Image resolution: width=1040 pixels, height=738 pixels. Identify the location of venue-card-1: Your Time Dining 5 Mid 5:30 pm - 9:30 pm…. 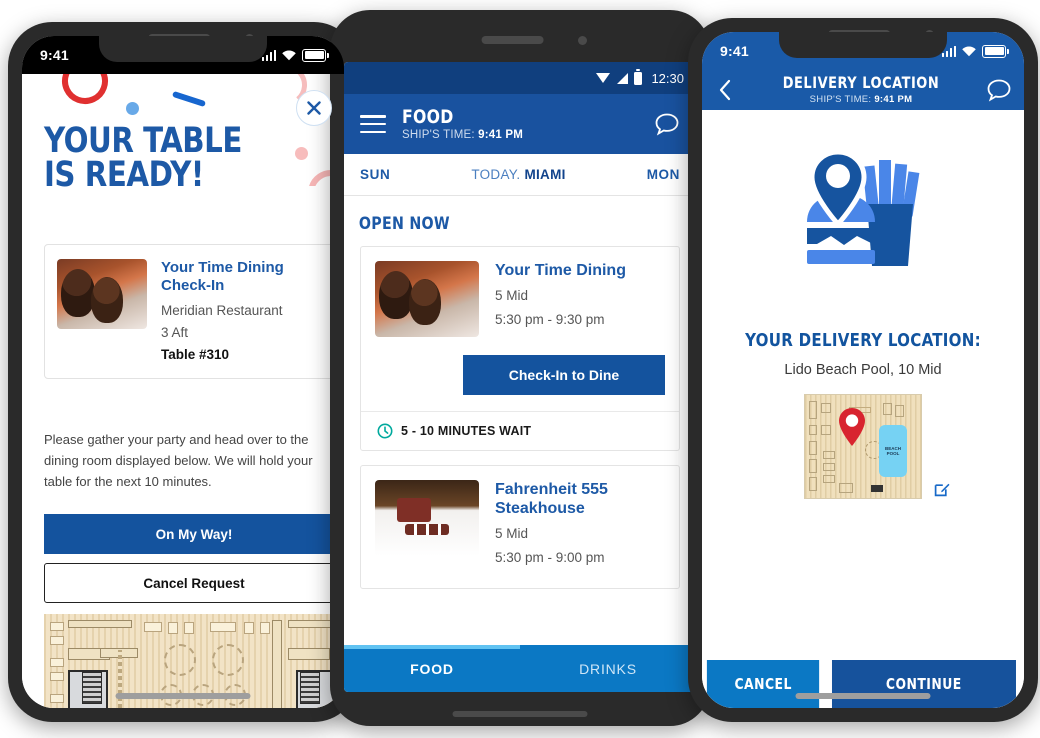
(520, 348).